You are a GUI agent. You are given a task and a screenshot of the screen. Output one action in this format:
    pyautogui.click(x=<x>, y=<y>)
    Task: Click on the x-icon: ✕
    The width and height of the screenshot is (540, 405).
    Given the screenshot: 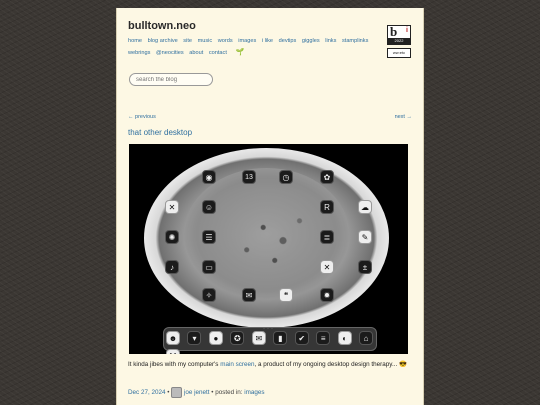 What is the action you would take?
    pyautogui.click(x=327, y=267)
    